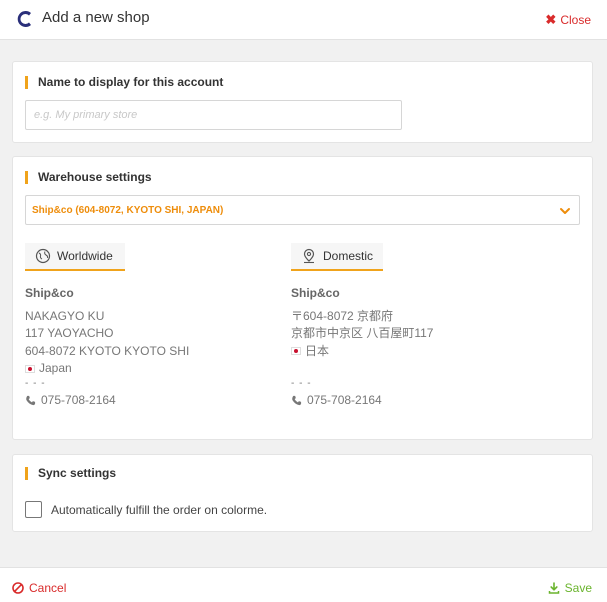 The width and height of the screenshot is (607, 602). I want to click on worldwide-phone-row: 075-708-2164, so click(107, 401).